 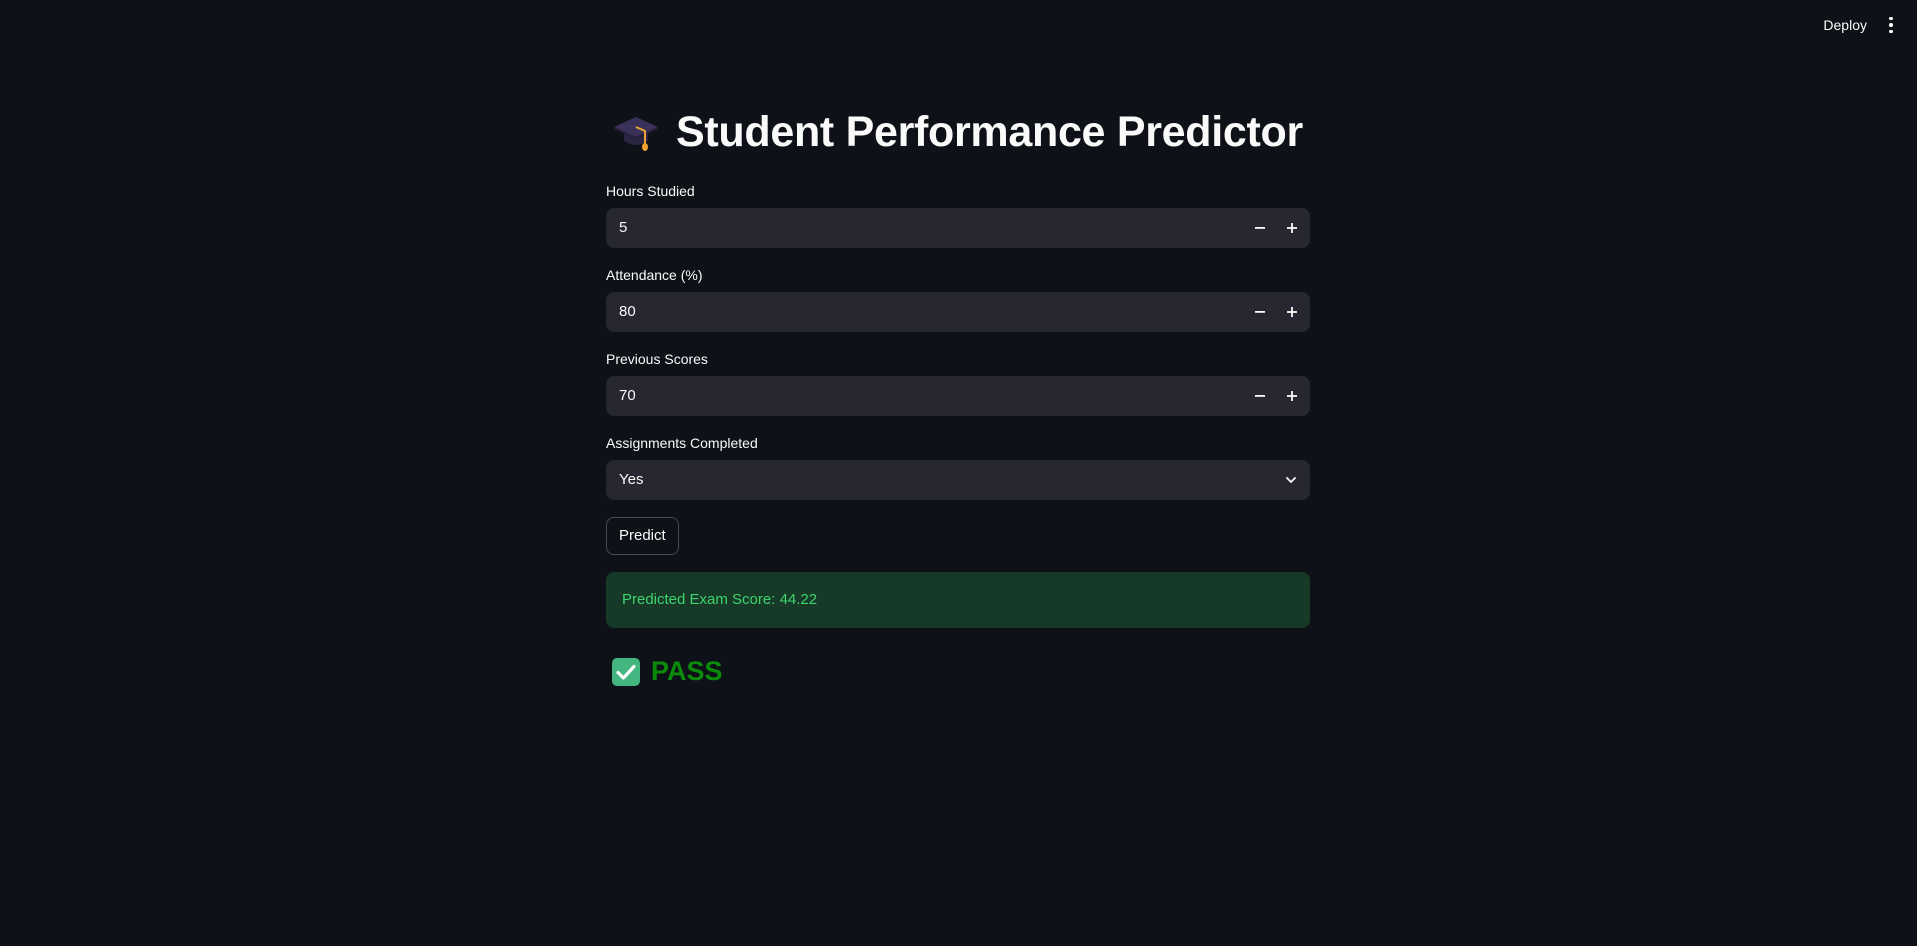 What do you see at coordinates (626, 671) in the screenshot?
I see `check-box-icon` at bounding box center [626, 671].